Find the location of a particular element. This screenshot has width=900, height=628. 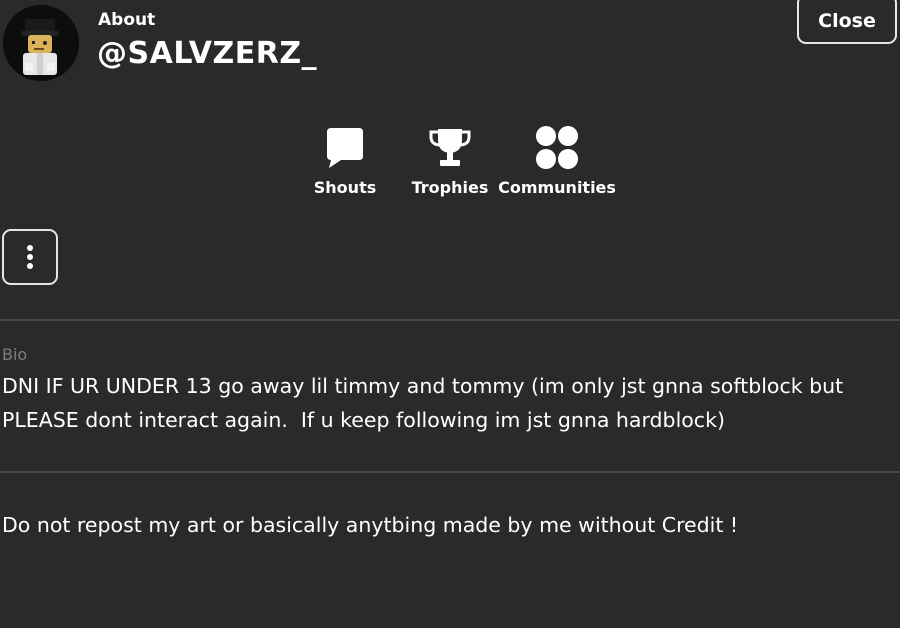

nav-shouts: Shouts is located at coordinates (345, 160).